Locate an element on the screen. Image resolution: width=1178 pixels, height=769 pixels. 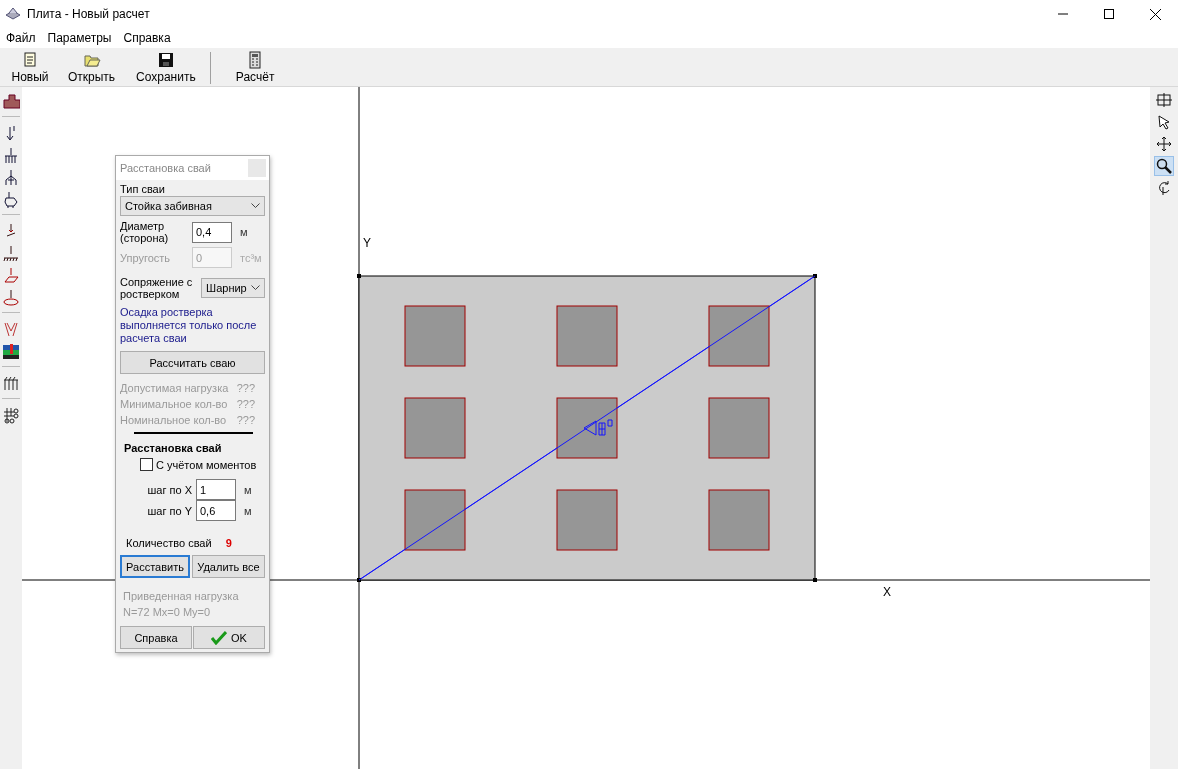
arrow-piles-icon is located at coordinates (11, 155).